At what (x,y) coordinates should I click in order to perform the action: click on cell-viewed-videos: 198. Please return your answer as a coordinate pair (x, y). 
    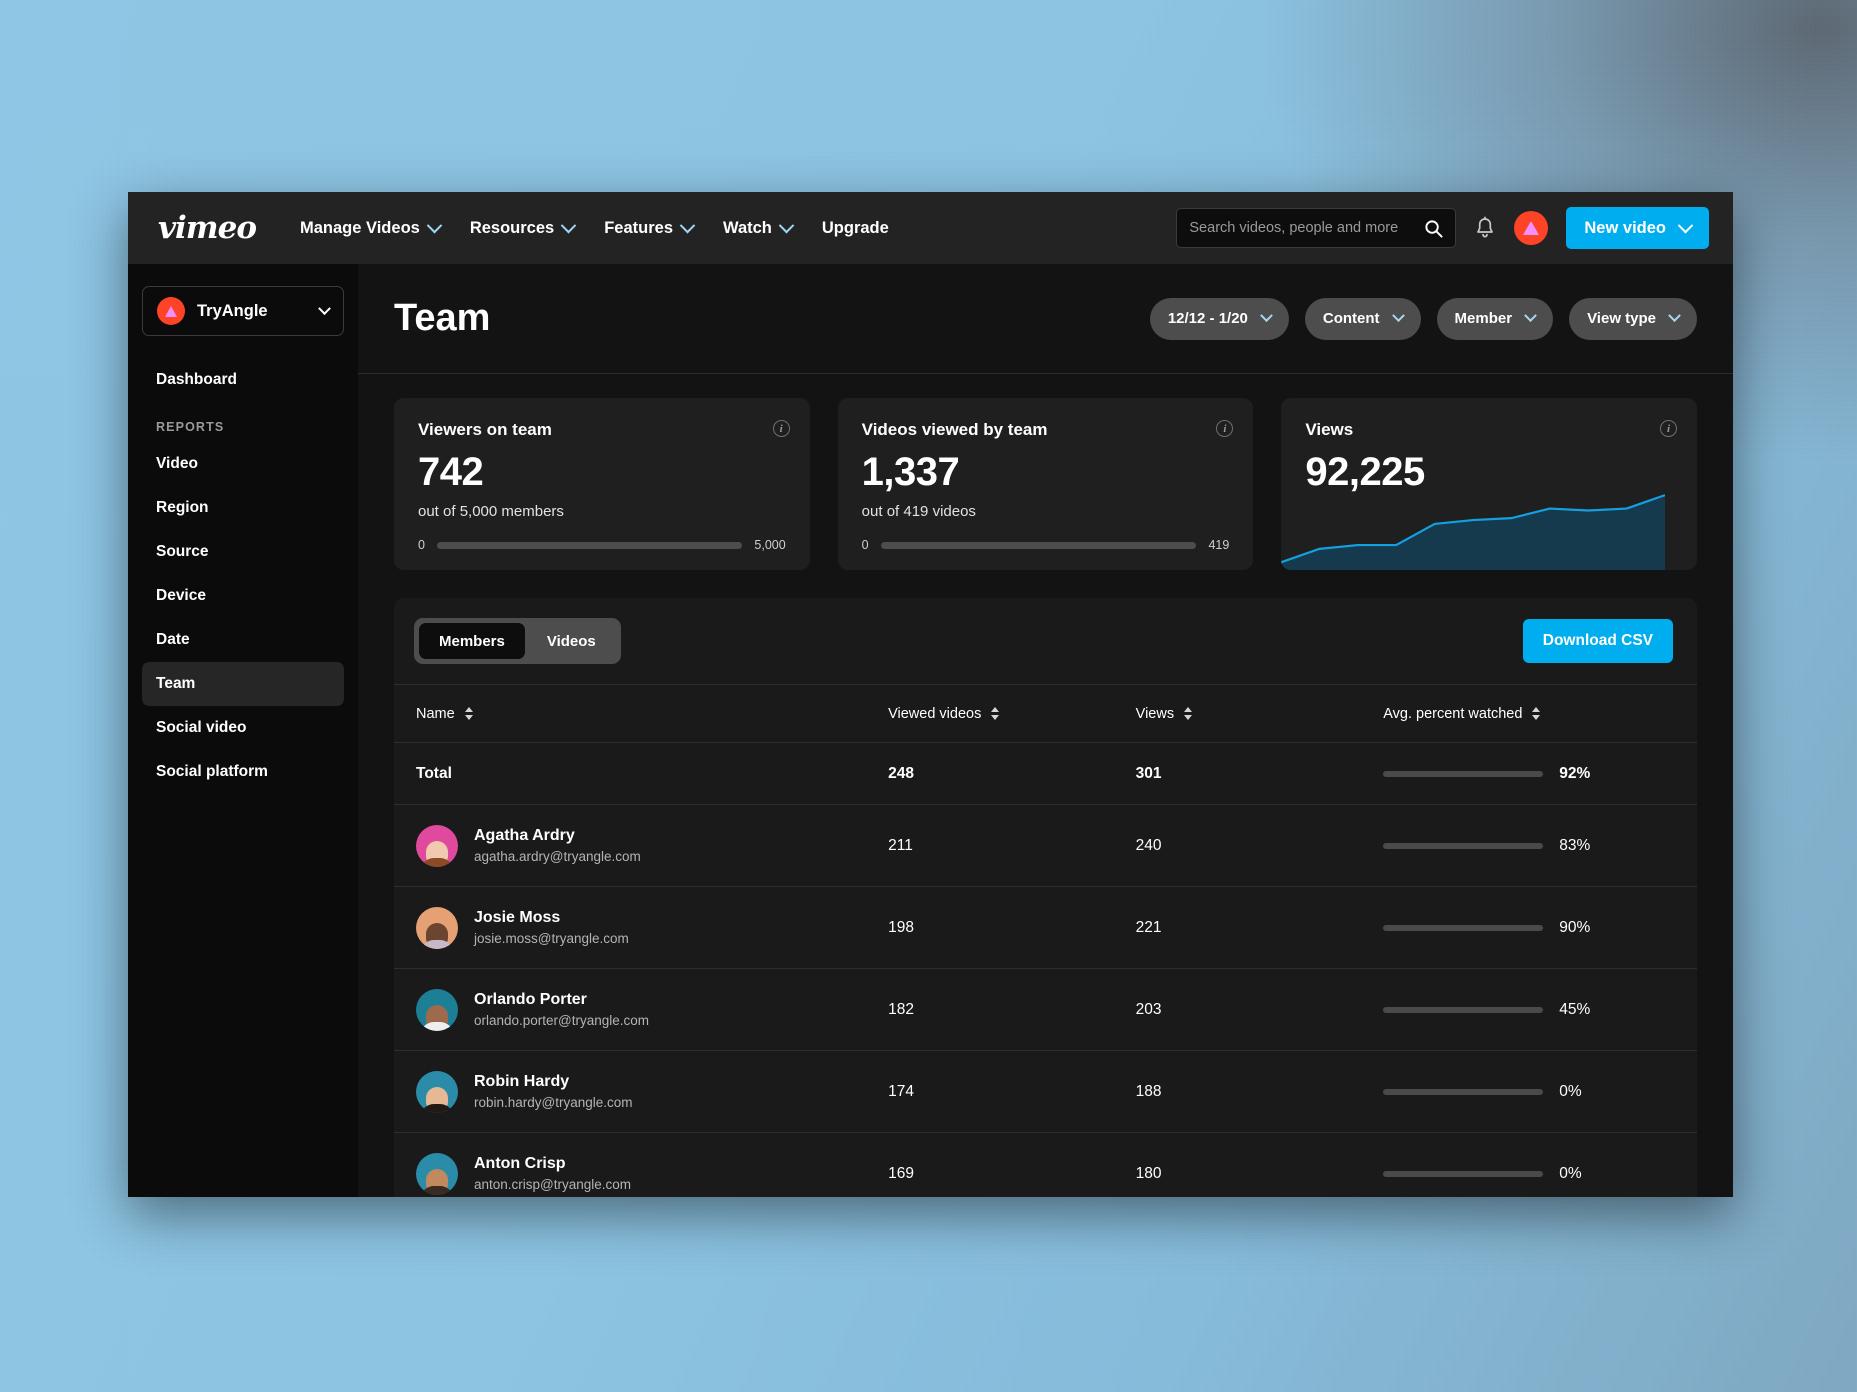
    Looking at the image, I should click on (901, 927).